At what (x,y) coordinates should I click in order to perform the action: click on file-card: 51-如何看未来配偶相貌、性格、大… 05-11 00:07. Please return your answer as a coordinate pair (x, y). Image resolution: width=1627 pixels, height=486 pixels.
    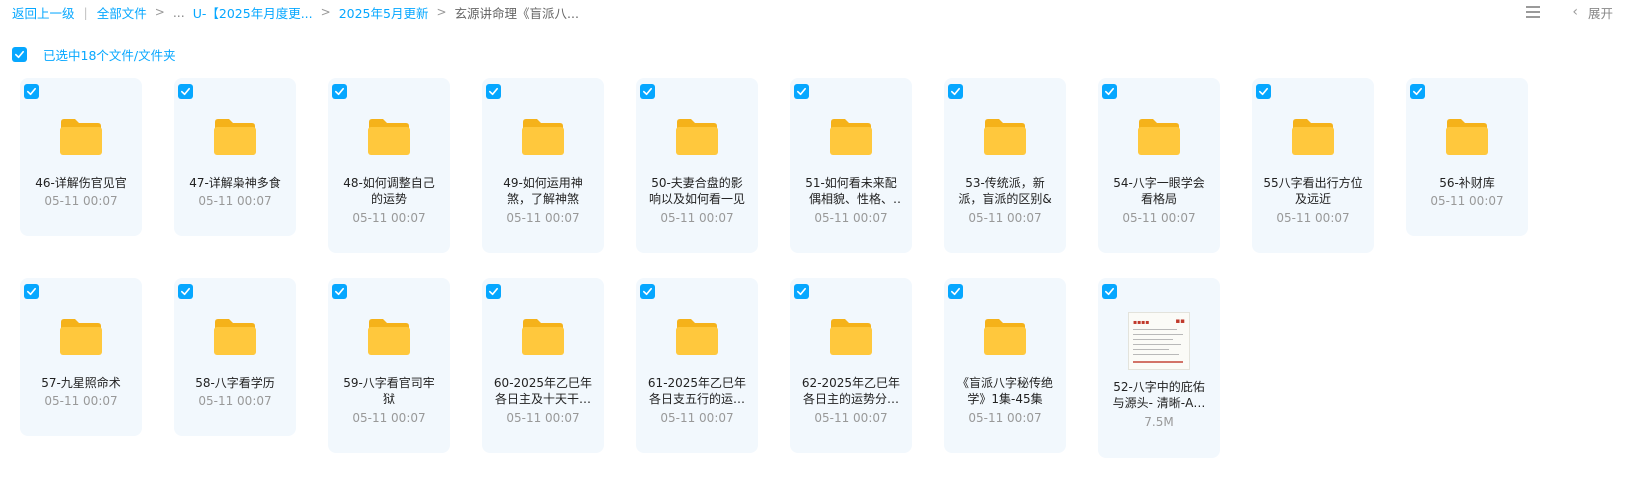
    Looking at the image, I should click on (851, 165).